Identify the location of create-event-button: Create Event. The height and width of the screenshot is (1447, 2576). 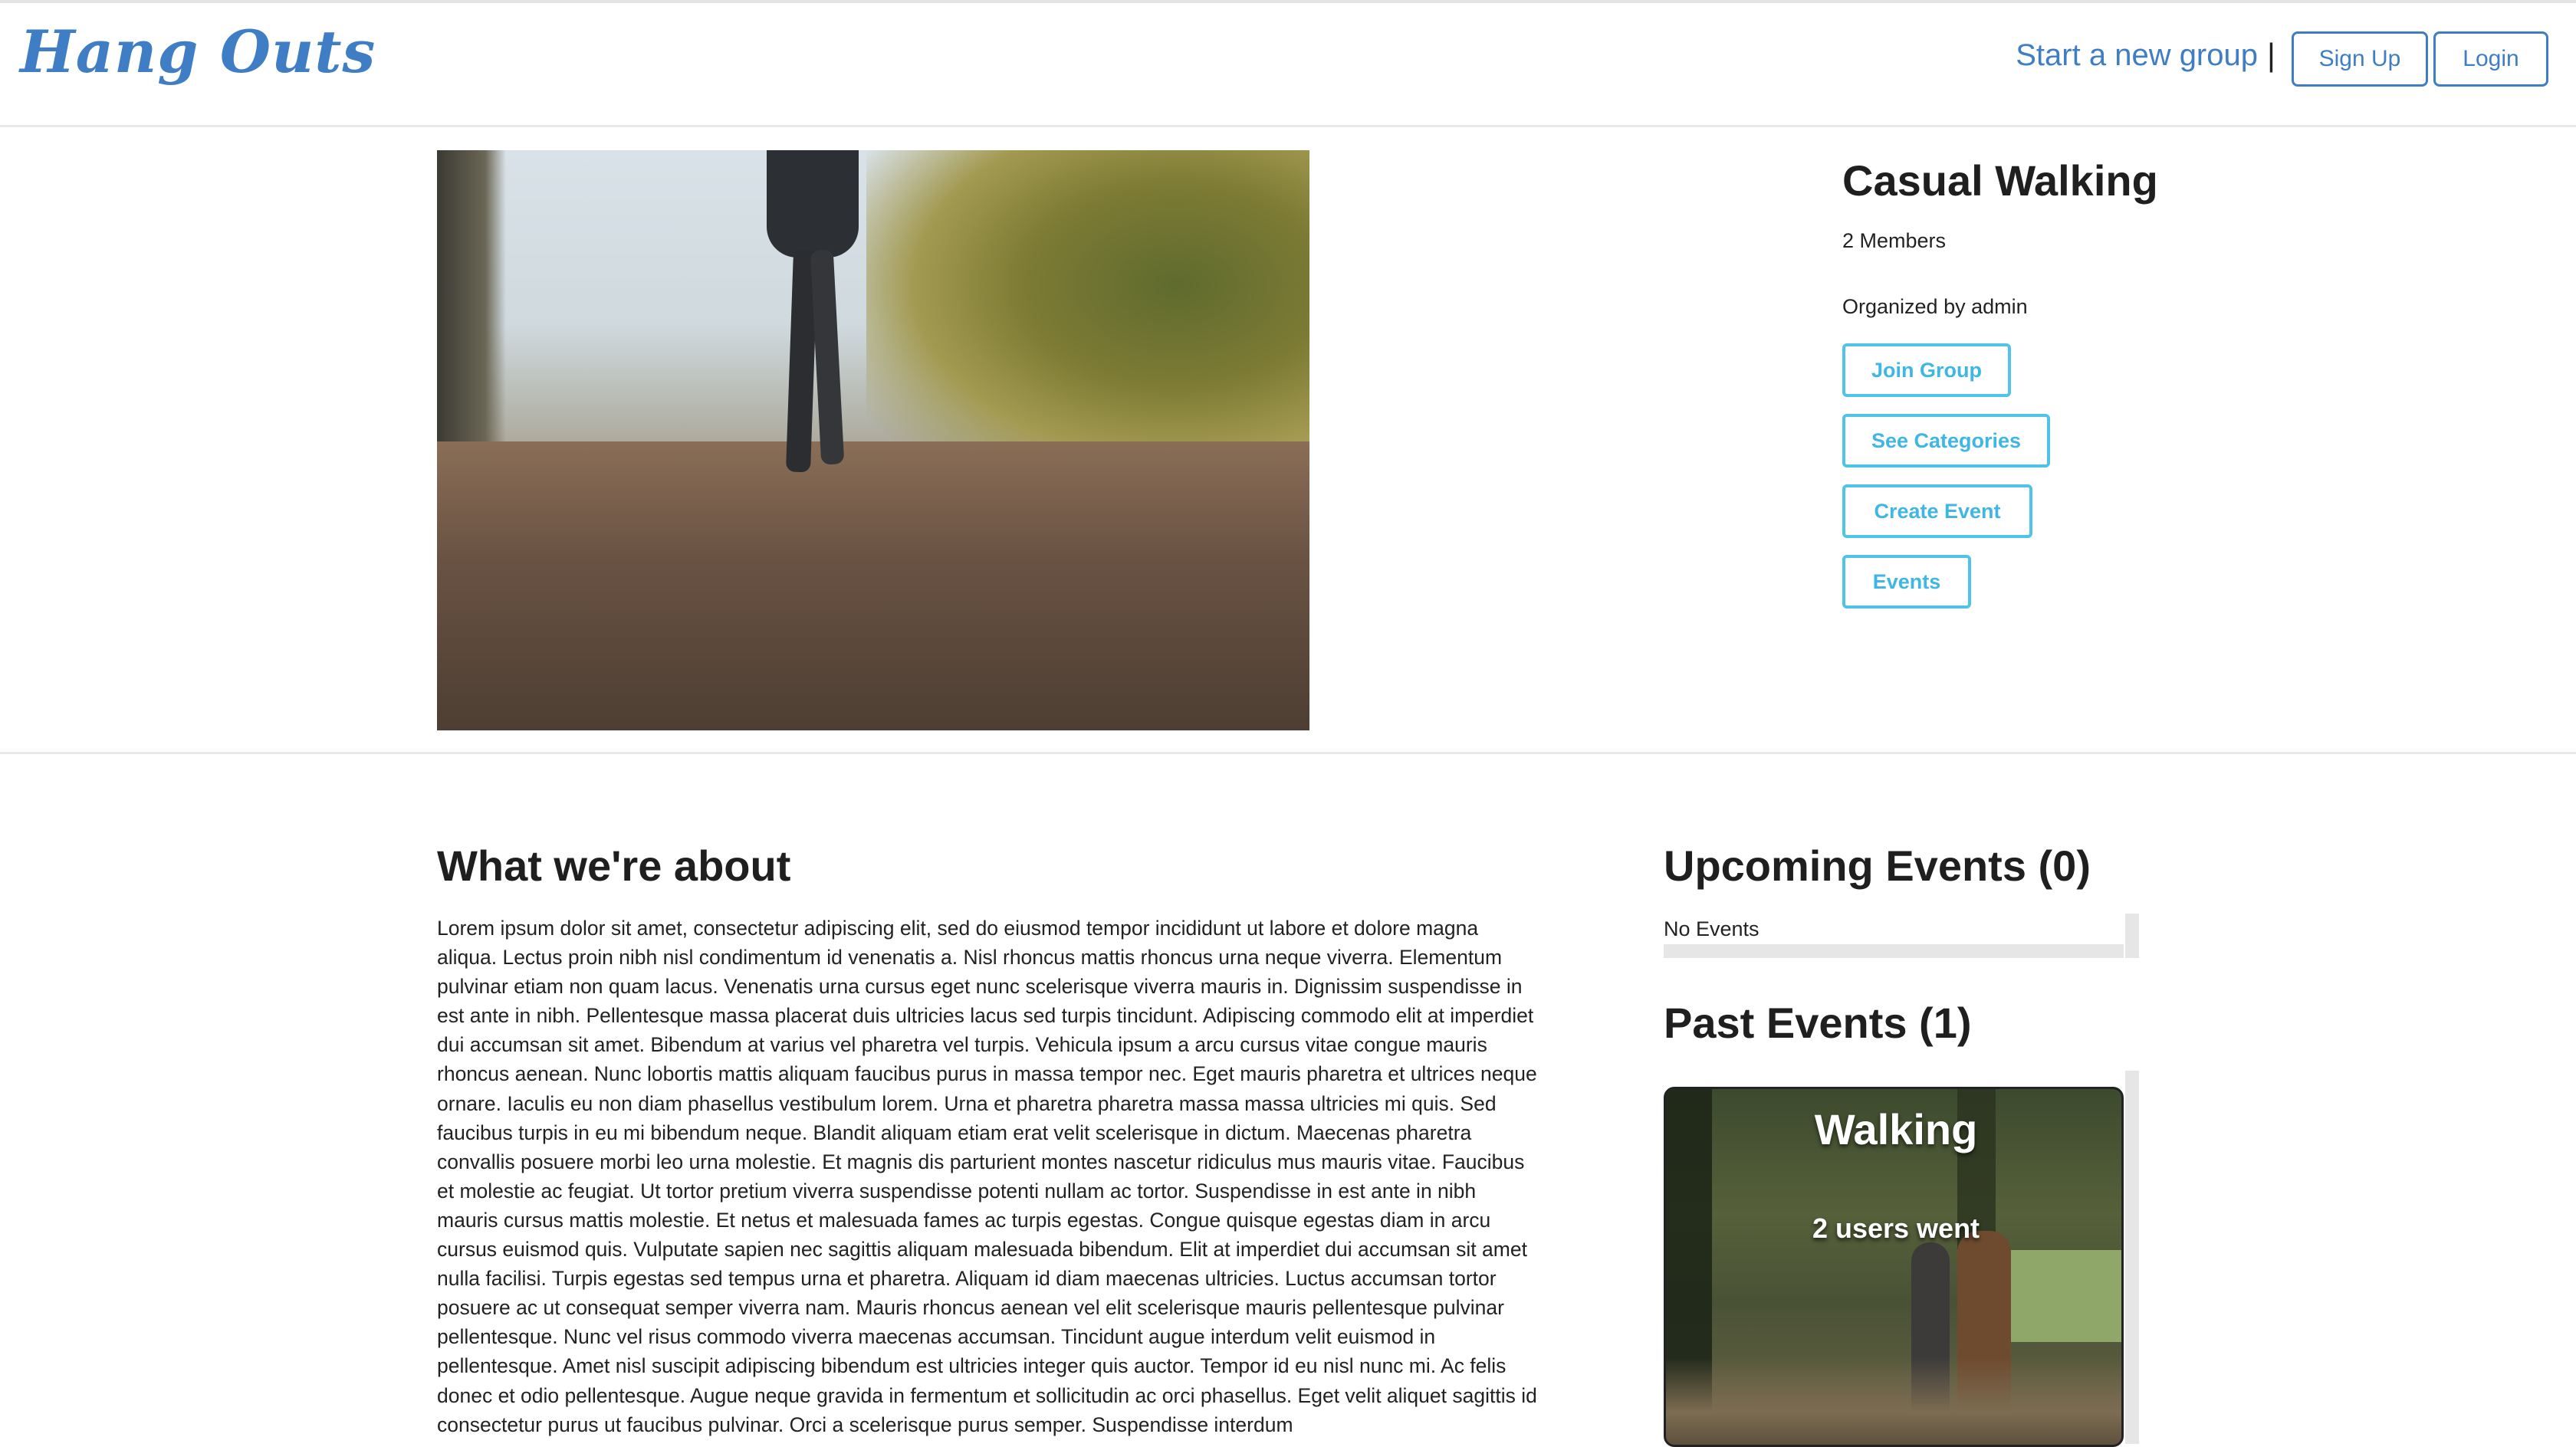
(1937, 511).